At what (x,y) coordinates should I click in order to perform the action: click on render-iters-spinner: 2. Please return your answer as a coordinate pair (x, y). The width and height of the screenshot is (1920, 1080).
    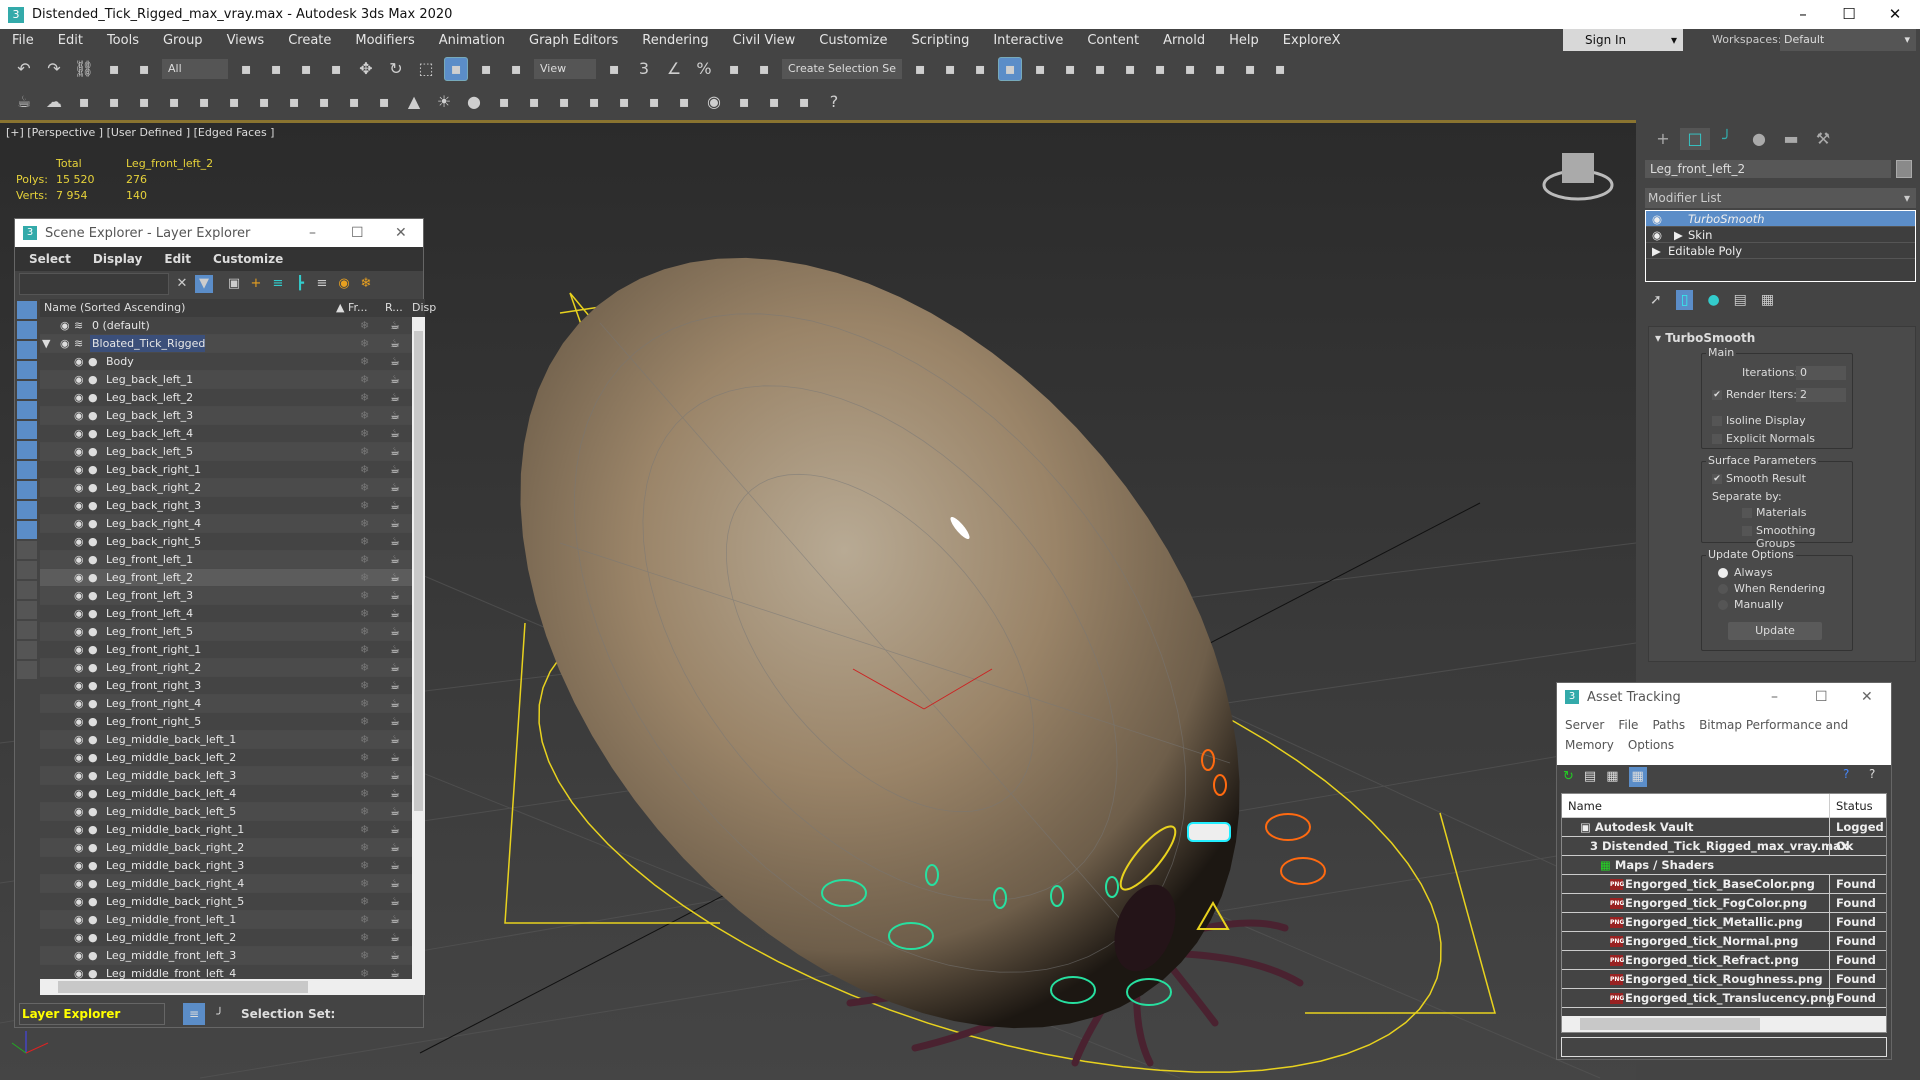
    Looking at the image, I should click on (1821, 395).